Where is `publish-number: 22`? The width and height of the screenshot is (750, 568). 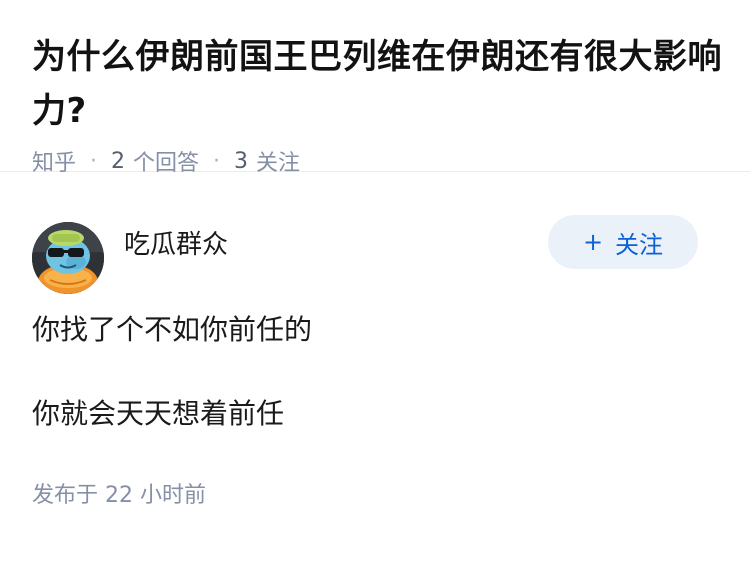
publish-number: 22 is located at coordinates (119, 495).